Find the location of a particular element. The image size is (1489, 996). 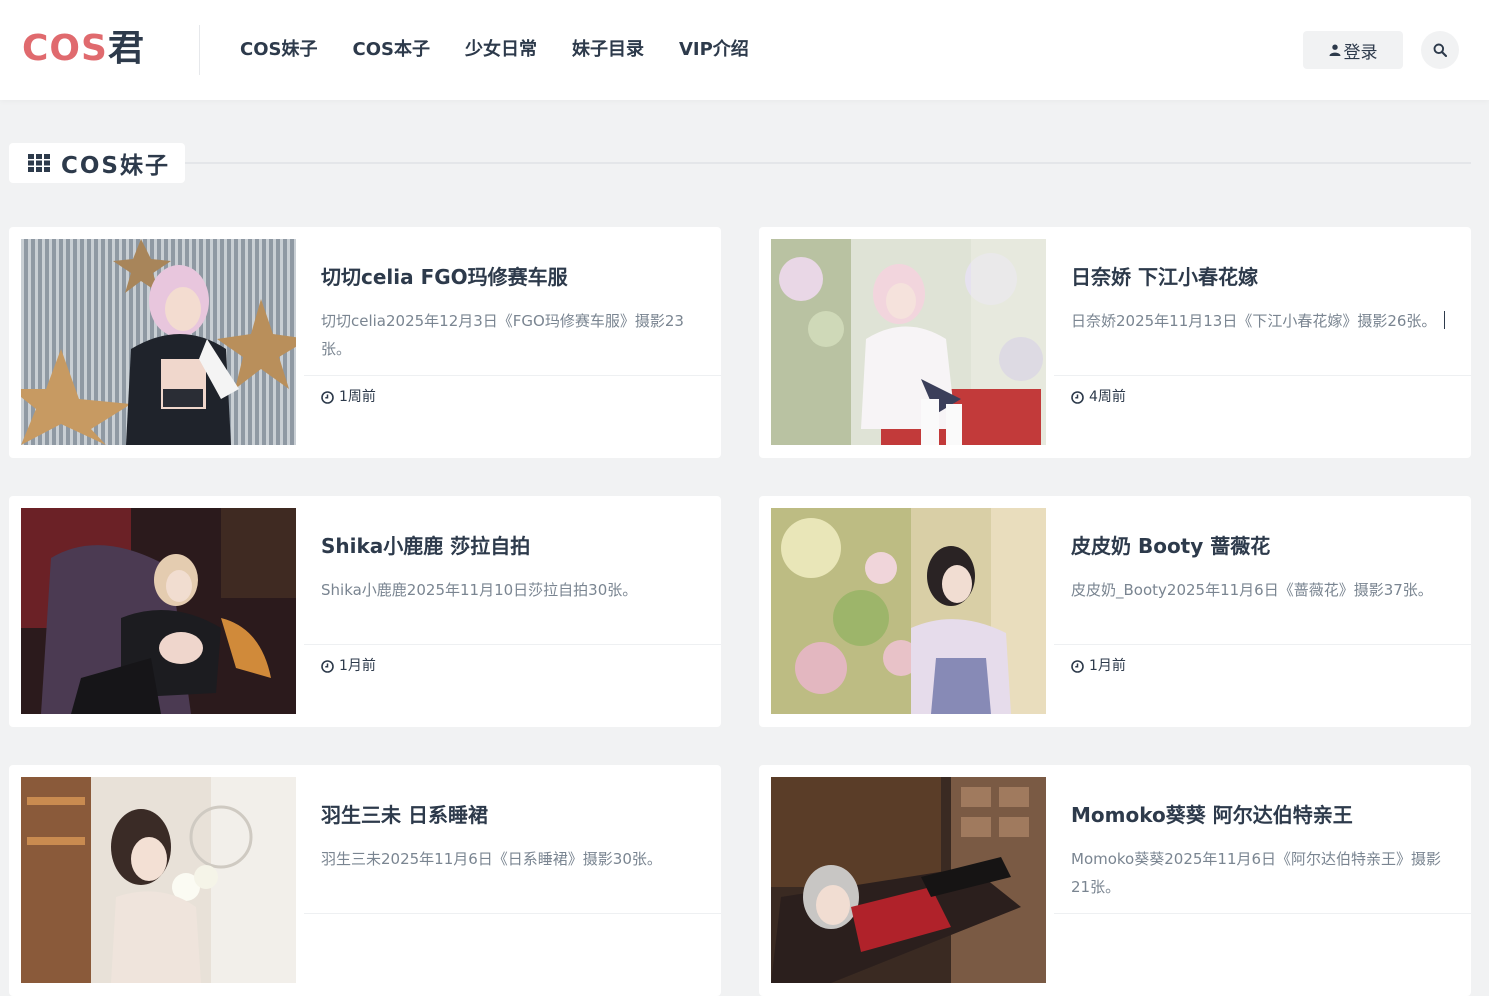

nav-item-vip: VIP介绍 is located at coordinates (714, 50).